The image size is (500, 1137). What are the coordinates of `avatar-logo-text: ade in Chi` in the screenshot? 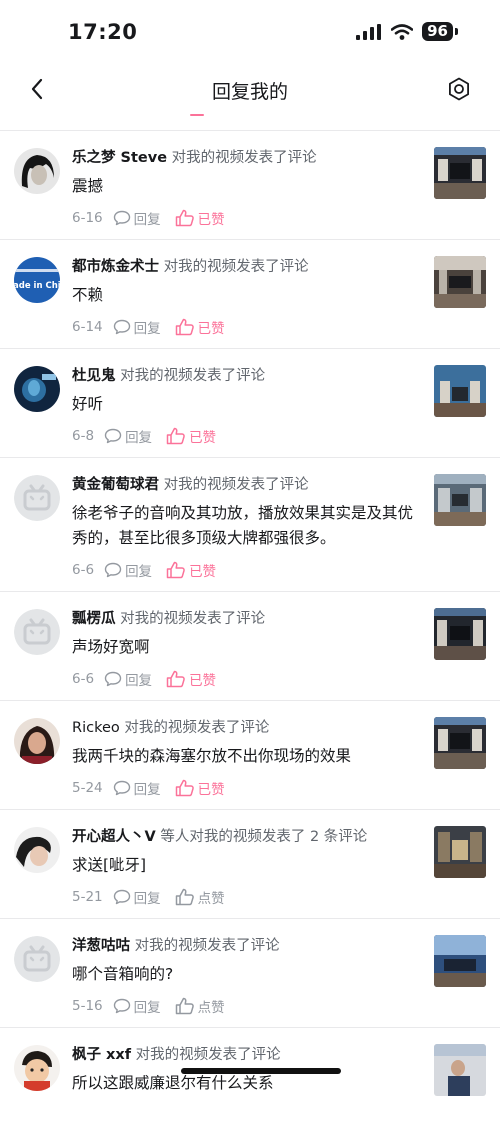 It's located at (37, 286).